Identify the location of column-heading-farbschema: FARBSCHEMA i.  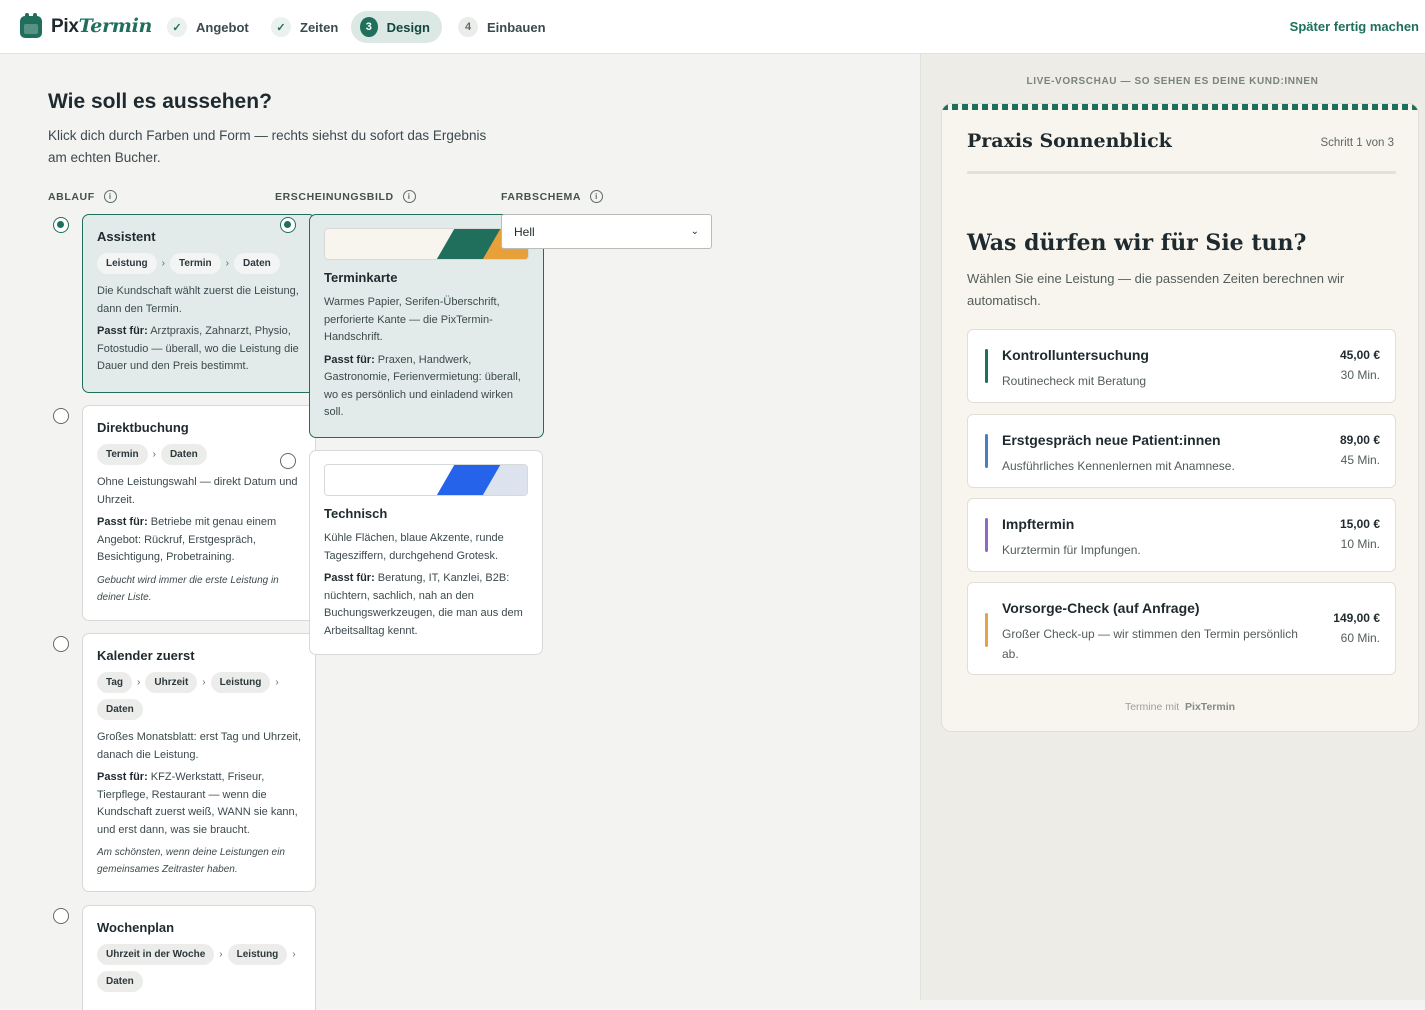
(552, 196).